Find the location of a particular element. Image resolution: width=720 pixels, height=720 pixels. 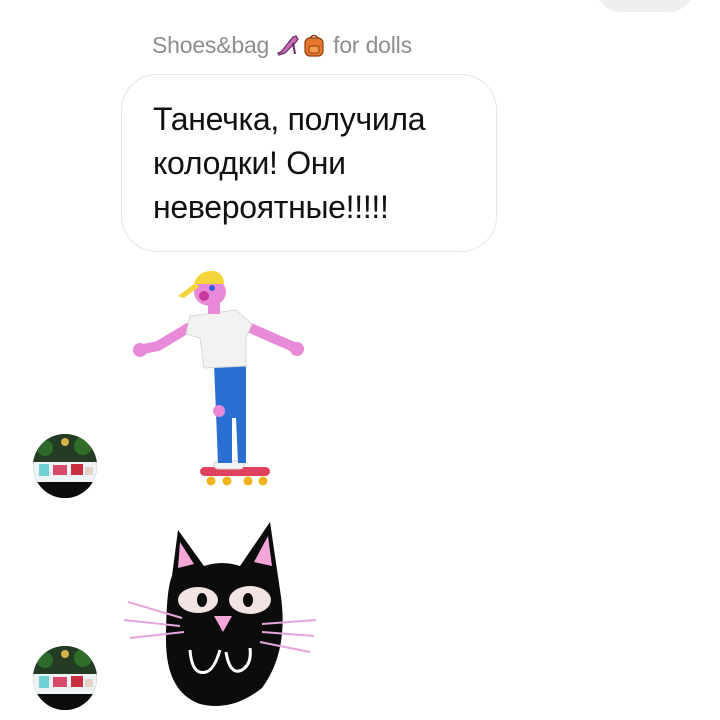

skateboarding-figure-sticker is located at coordinates (218, 380).